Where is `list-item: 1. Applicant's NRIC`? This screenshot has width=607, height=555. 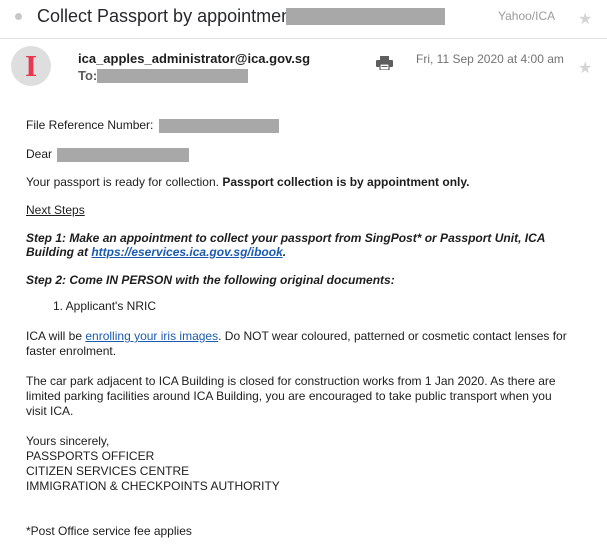 list-item: 1. Applicant's NRIC is located at coordinates (105, 306).